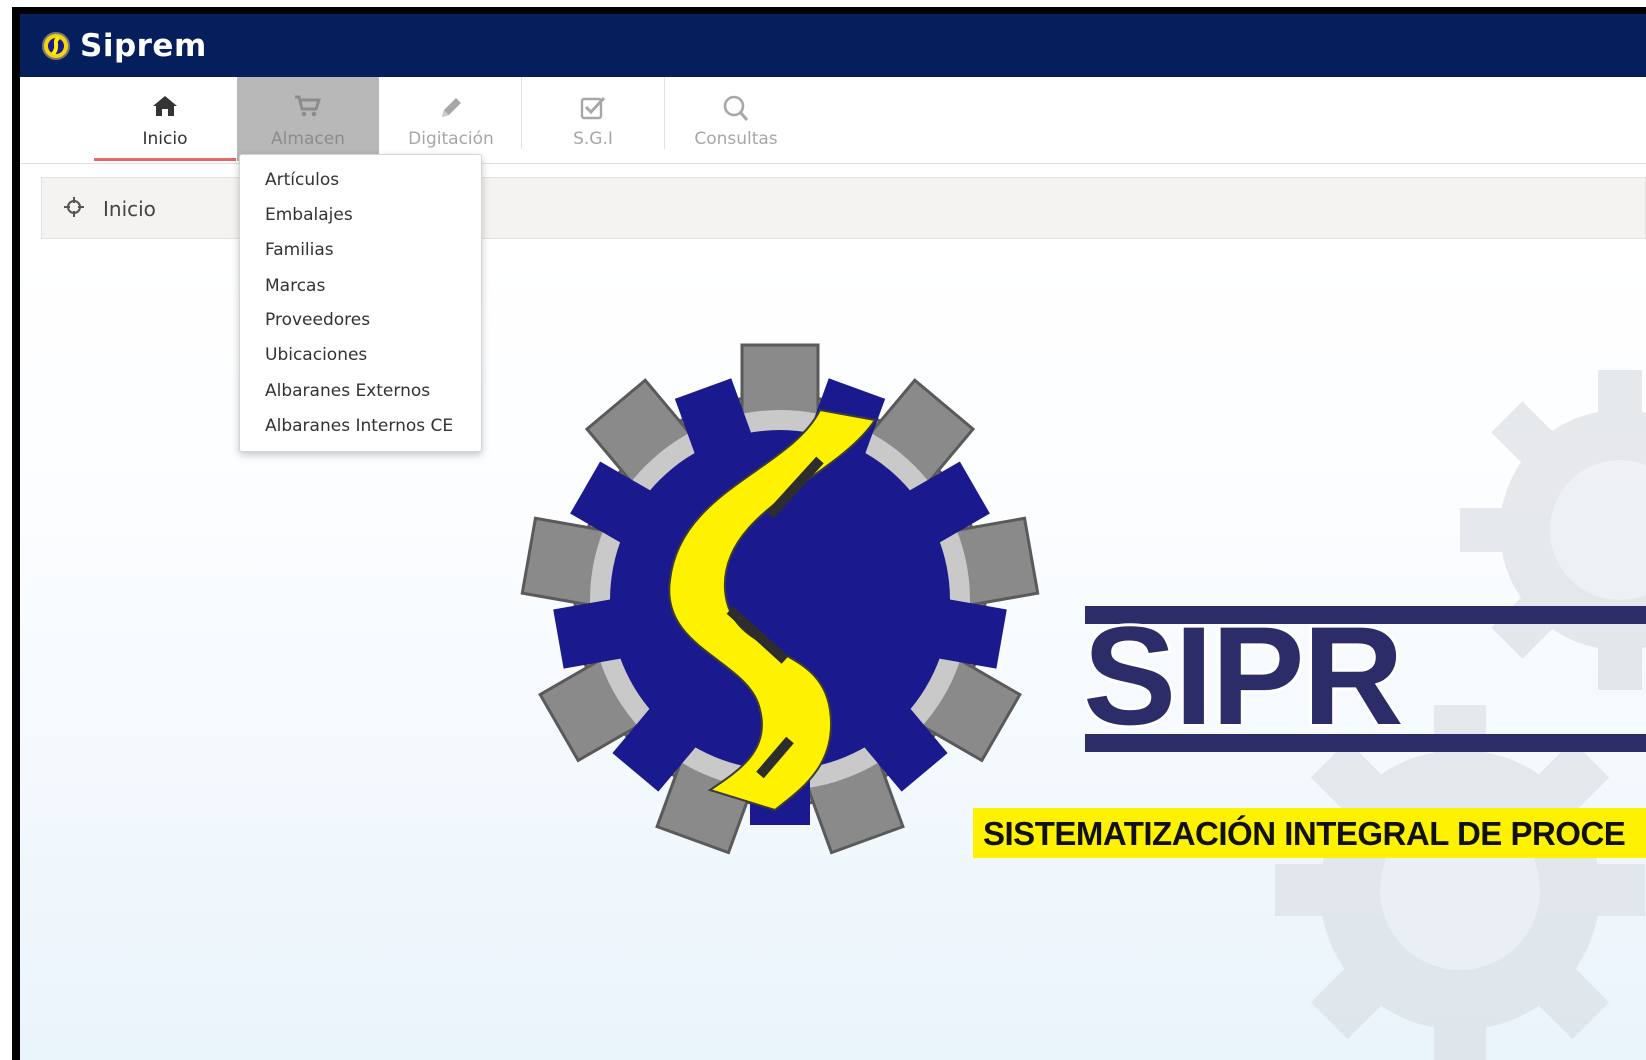  I want to click on home-icon, so click(165, 106).